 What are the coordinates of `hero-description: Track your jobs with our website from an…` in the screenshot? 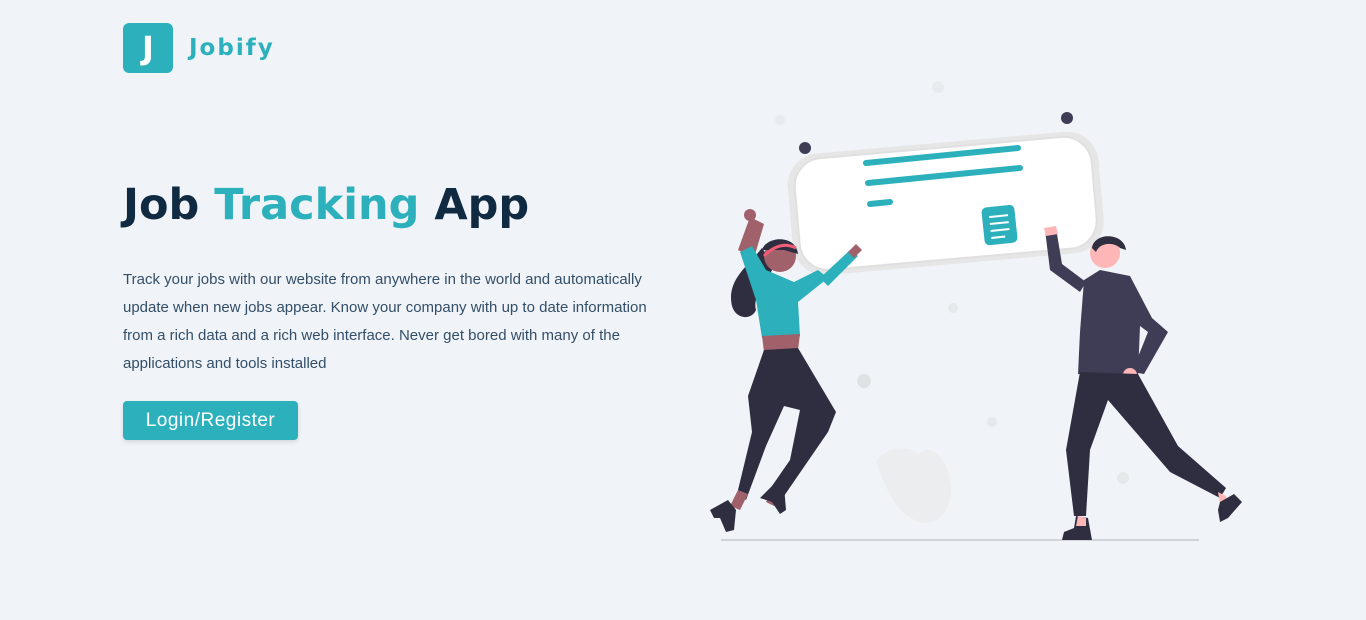 It's located at (385, 321).